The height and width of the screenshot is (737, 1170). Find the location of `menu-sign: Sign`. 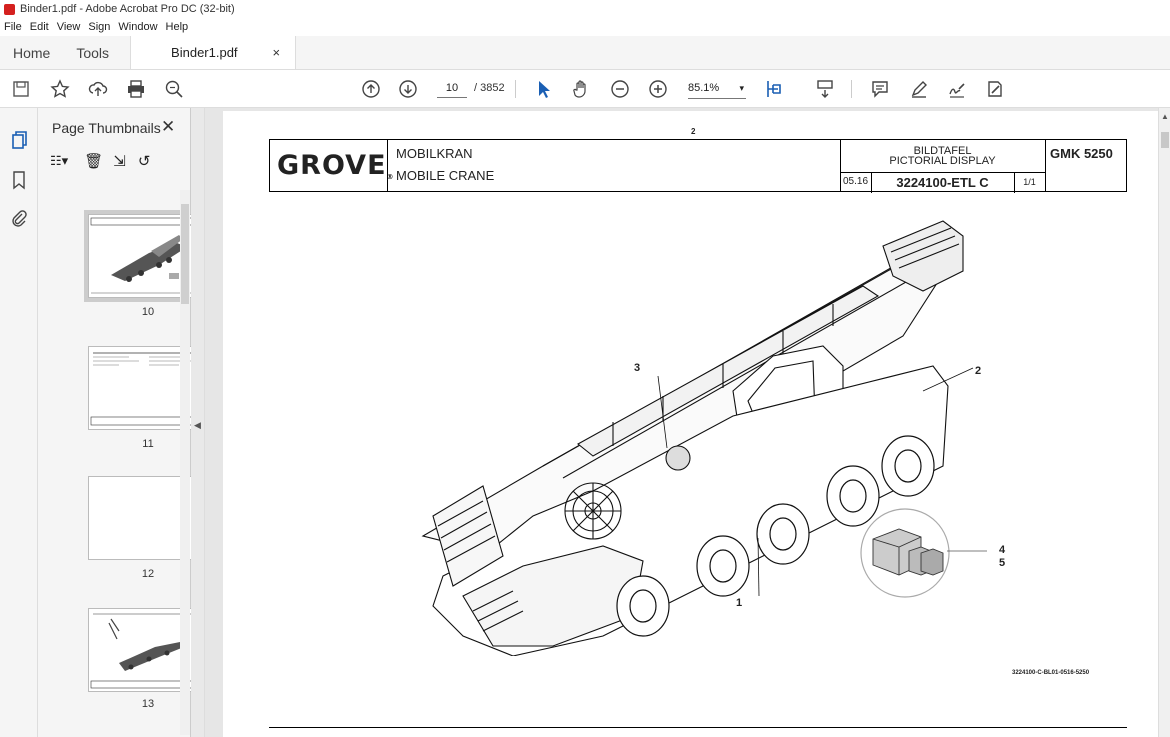

menu-sign: Sign is located at coordinates (99, 27).